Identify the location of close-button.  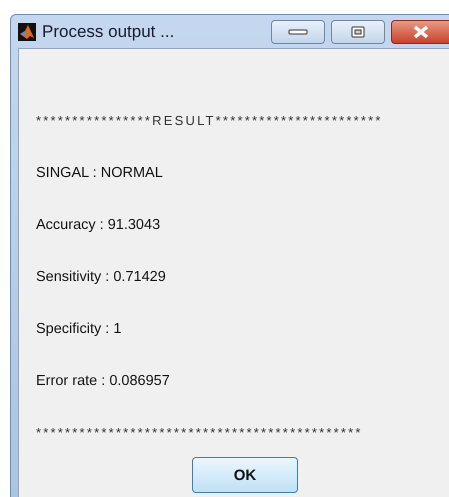
(420, 32).